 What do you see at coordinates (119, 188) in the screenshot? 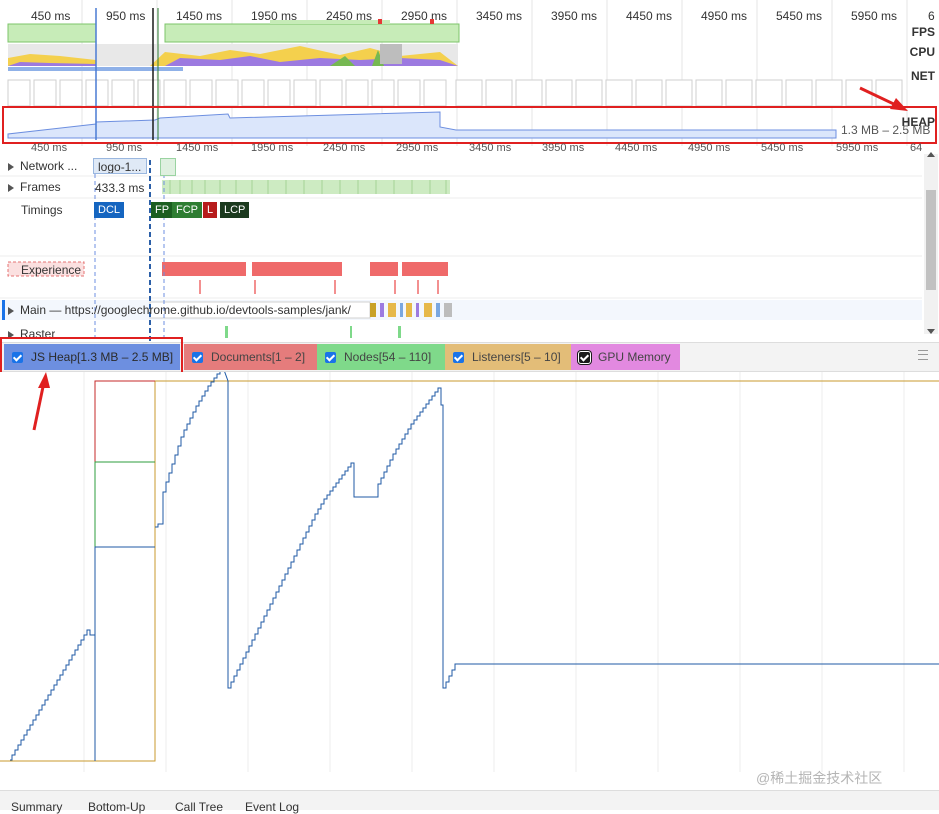
I see `frame-duration: 433.3 ms` at bounding box center [119, 188].